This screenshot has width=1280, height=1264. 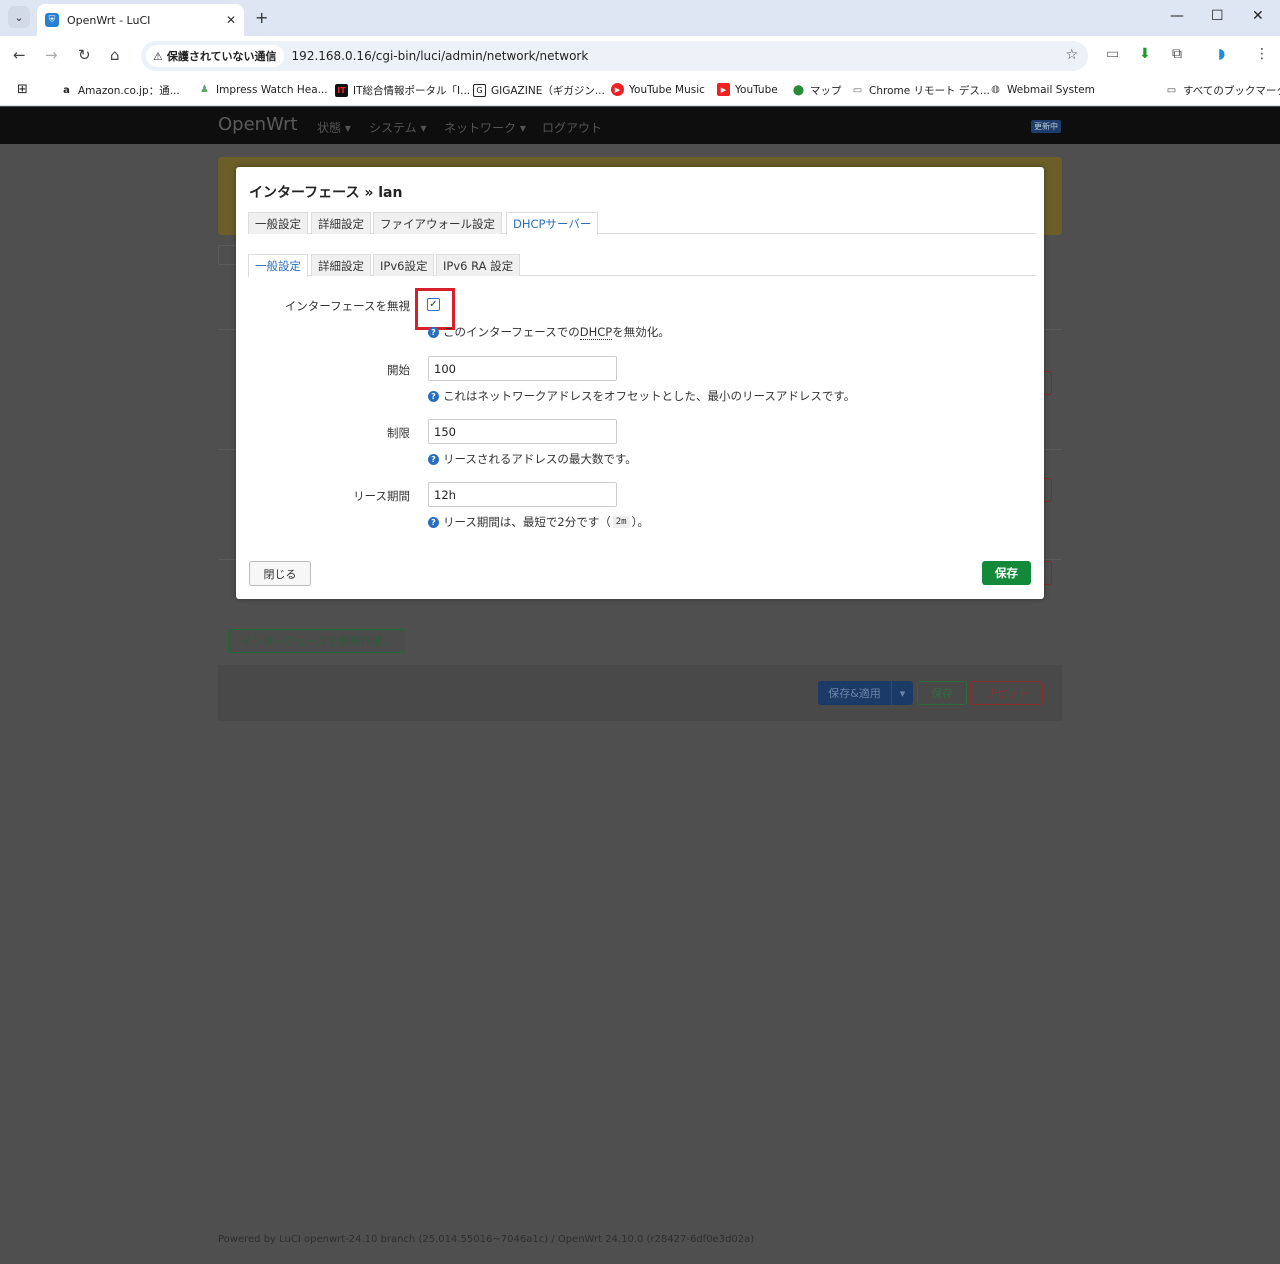 I want to click on impress-icon: ♟, so click(x=204, y=89).